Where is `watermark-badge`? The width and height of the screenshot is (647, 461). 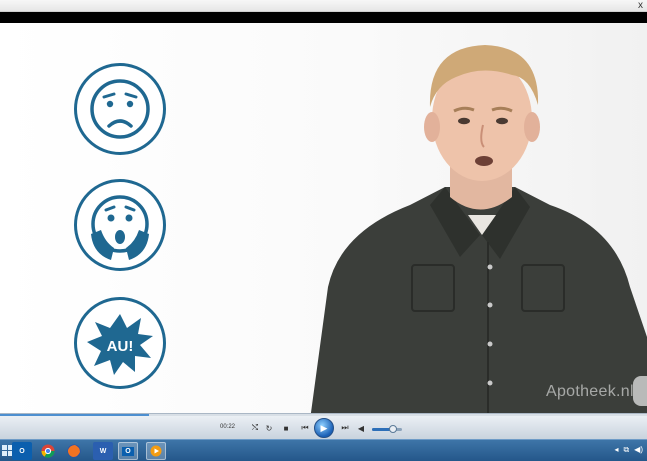 watermark-badge is located at coordinates (640, 391).